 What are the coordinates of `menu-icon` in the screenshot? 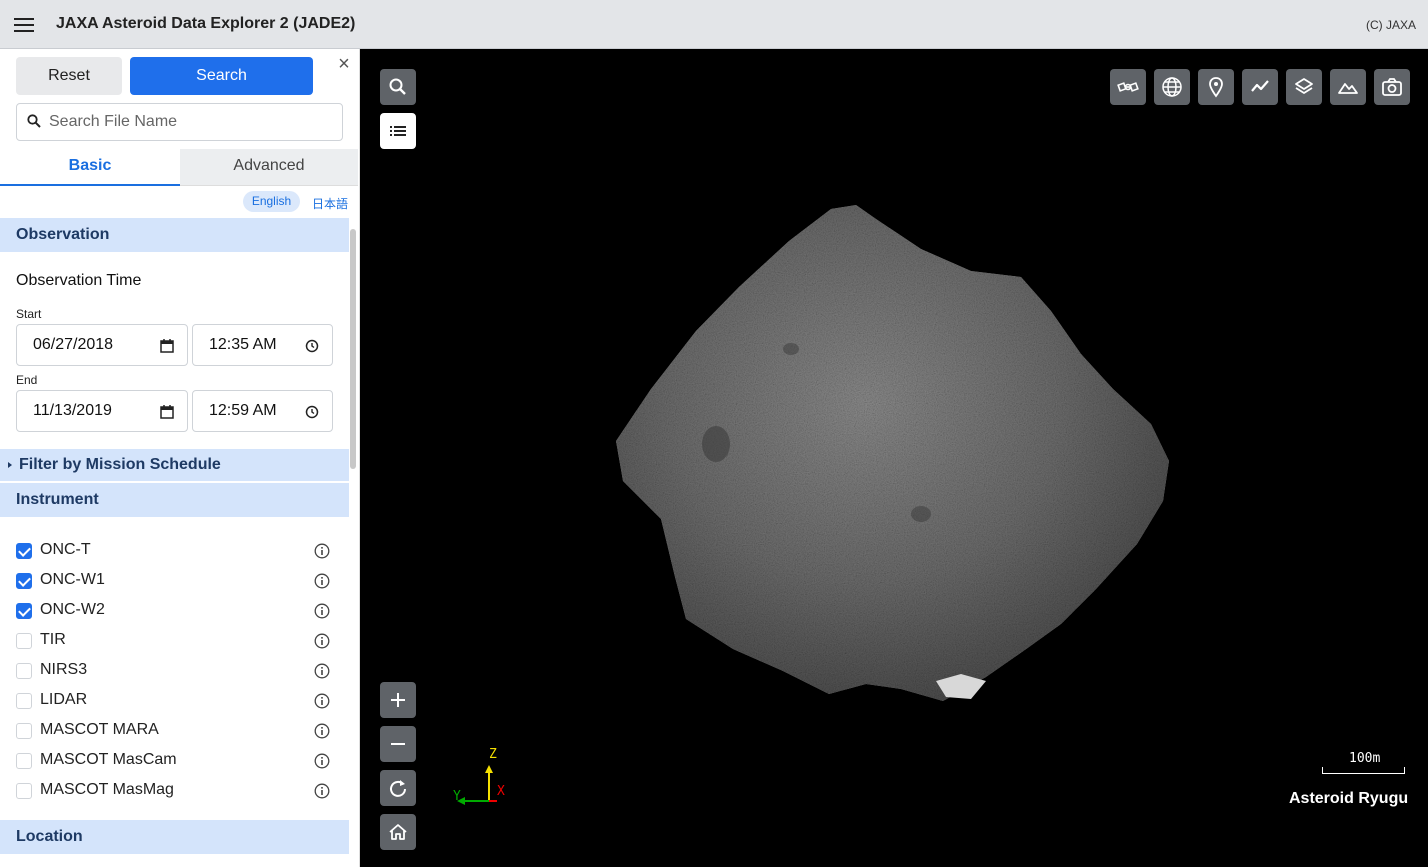 It's located at (24, 25).